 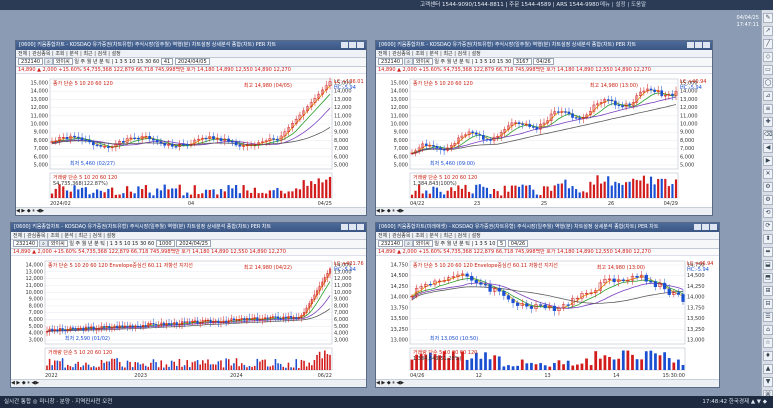 I want to click on count-input: 5, so click(x=502, y=243).